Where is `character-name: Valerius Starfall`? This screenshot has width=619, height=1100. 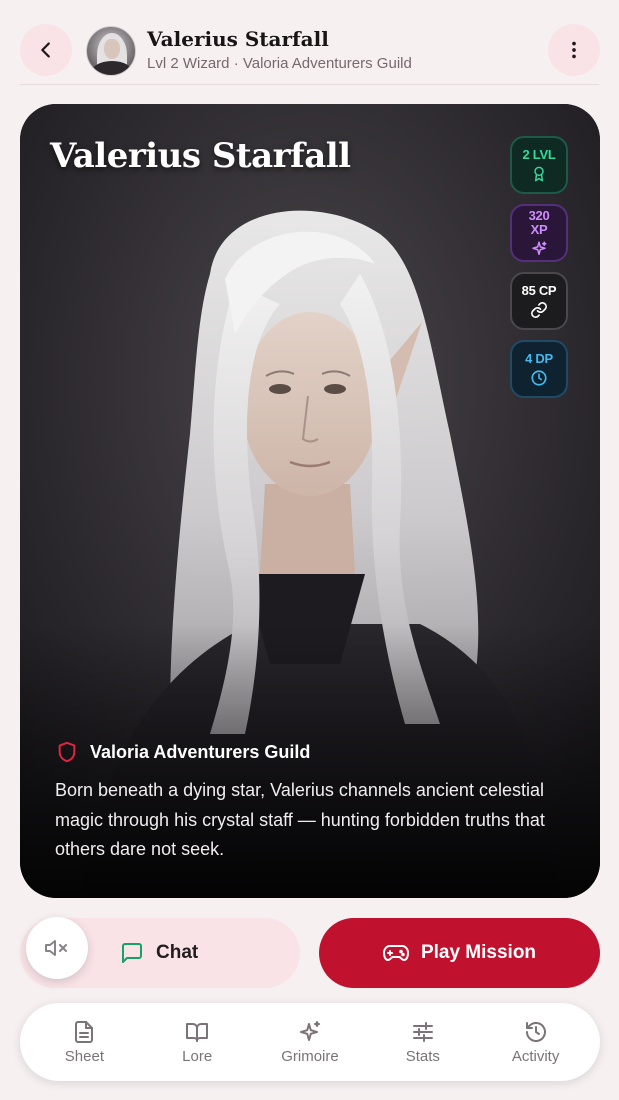 character-name: Valerius Starfall is located at coordinates (200, 156).